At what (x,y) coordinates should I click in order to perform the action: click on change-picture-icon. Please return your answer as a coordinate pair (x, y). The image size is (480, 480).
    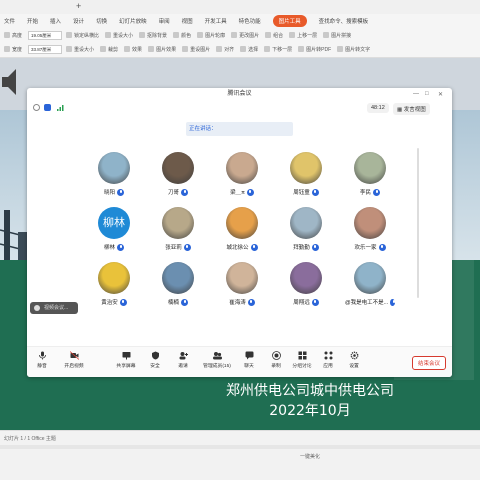
    Looking at the image, I should click on (234, 35).